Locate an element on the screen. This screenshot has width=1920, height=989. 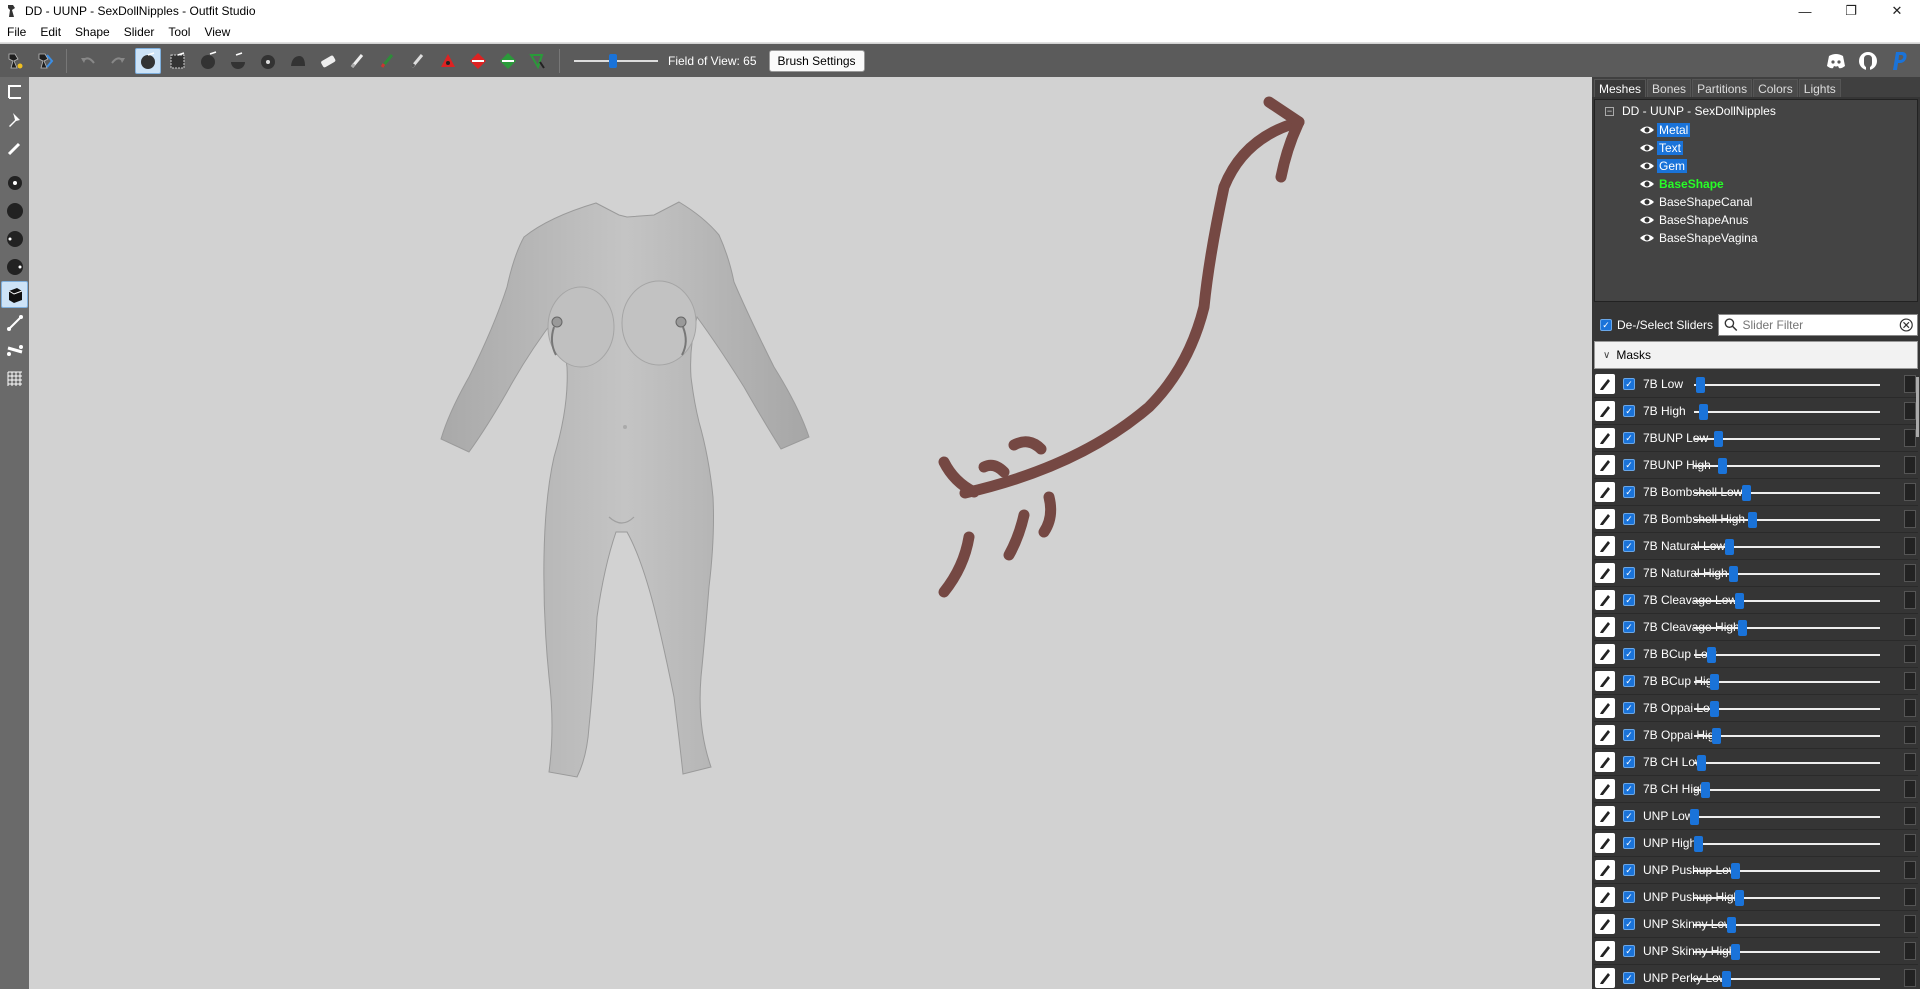
brush-settings-button: Brush Settings is located at coordinates (816, 60).